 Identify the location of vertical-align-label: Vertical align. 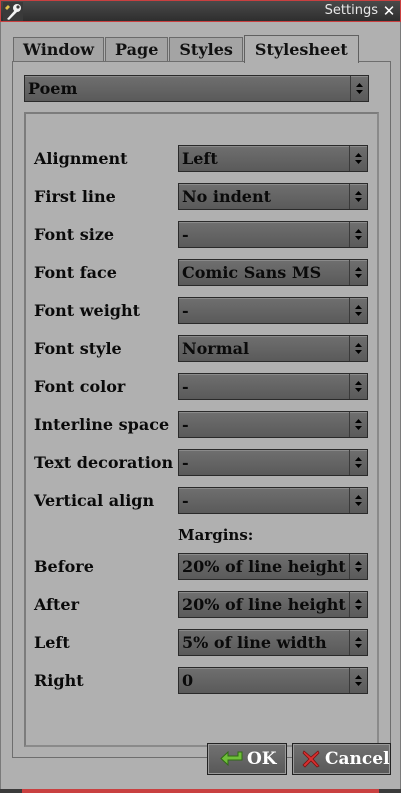
(94, 500).